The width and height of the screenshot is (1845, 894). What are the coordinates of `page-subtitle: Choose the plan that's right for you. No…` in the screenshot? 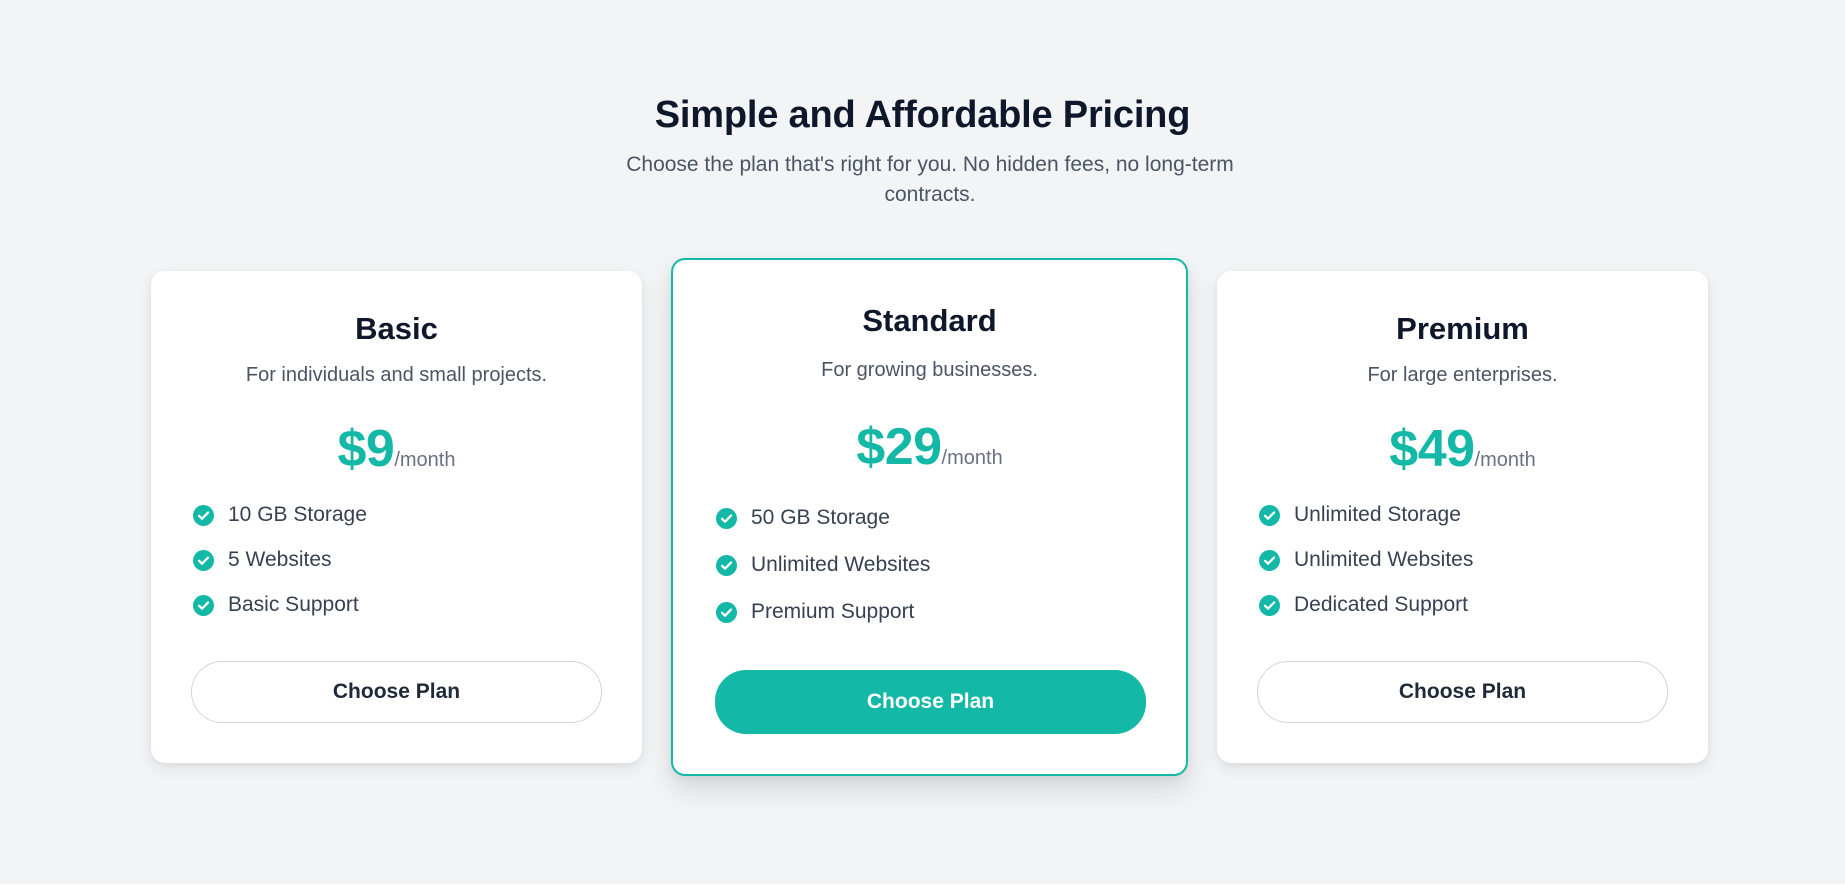 It's located at (930, 179).